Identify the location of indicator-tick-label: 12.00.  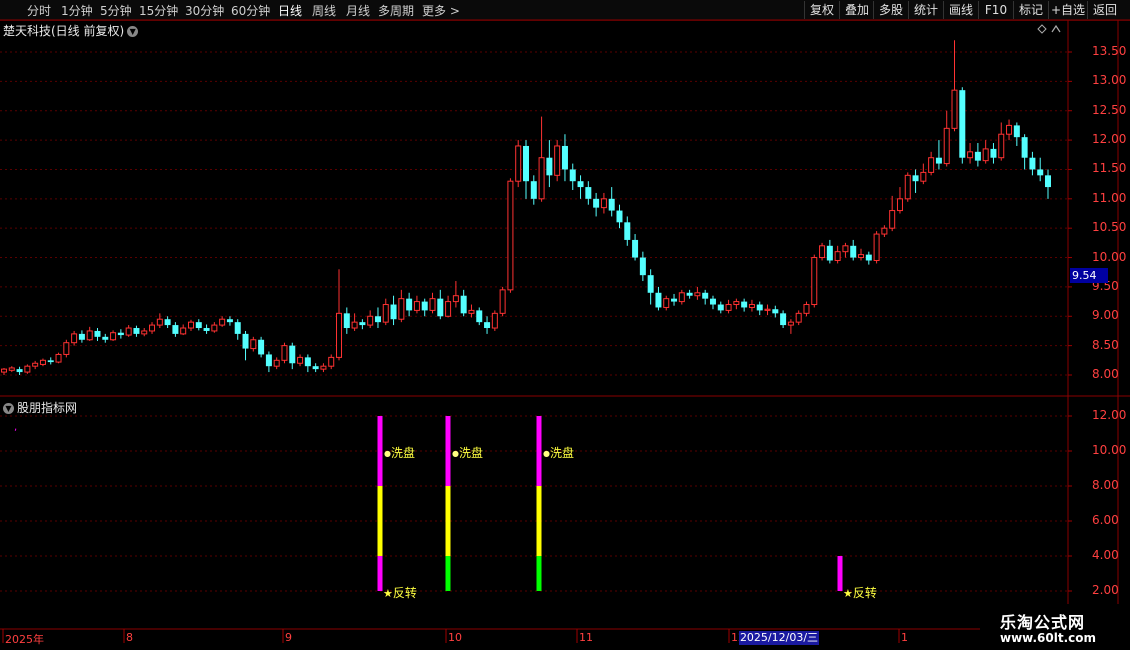
(1109, 415).